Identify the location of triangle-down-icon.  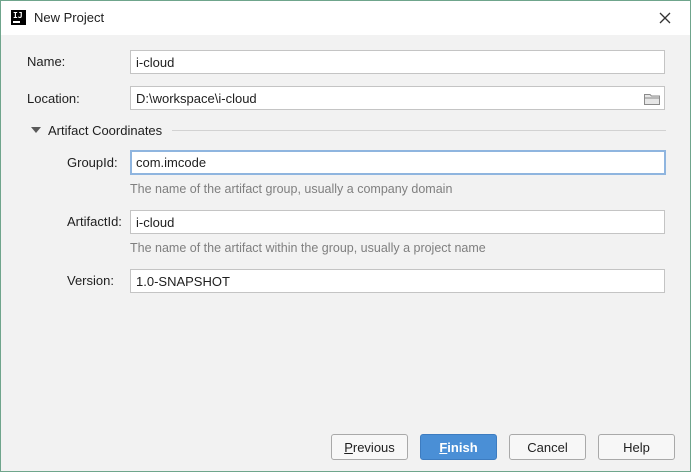
(36, 130).